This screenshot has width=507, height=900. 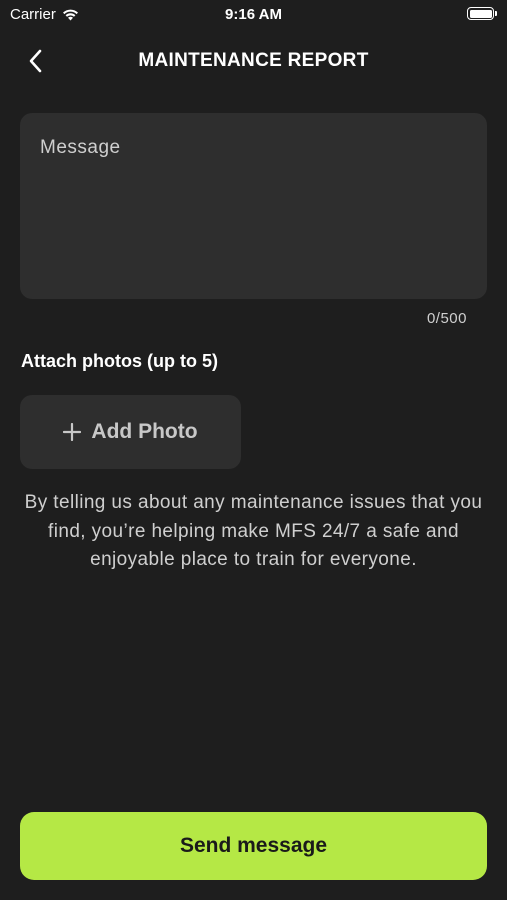 I want to click on attach-photos-label: Attach photos (up to 5), so click(x=119, y=361).